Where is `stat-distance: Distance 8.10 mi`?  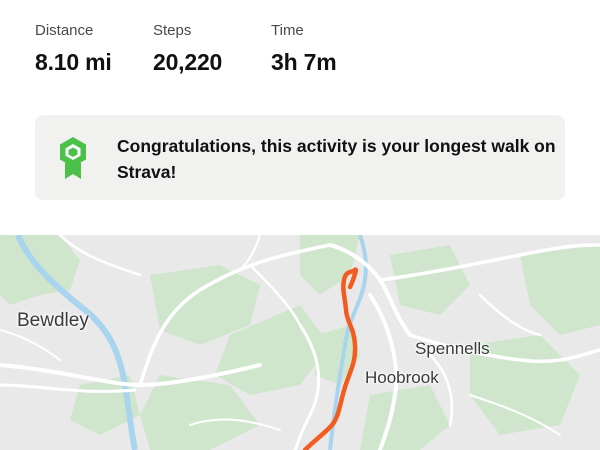
stat-distance: Distance 8.10 mi is located at coordinates (94, 49).